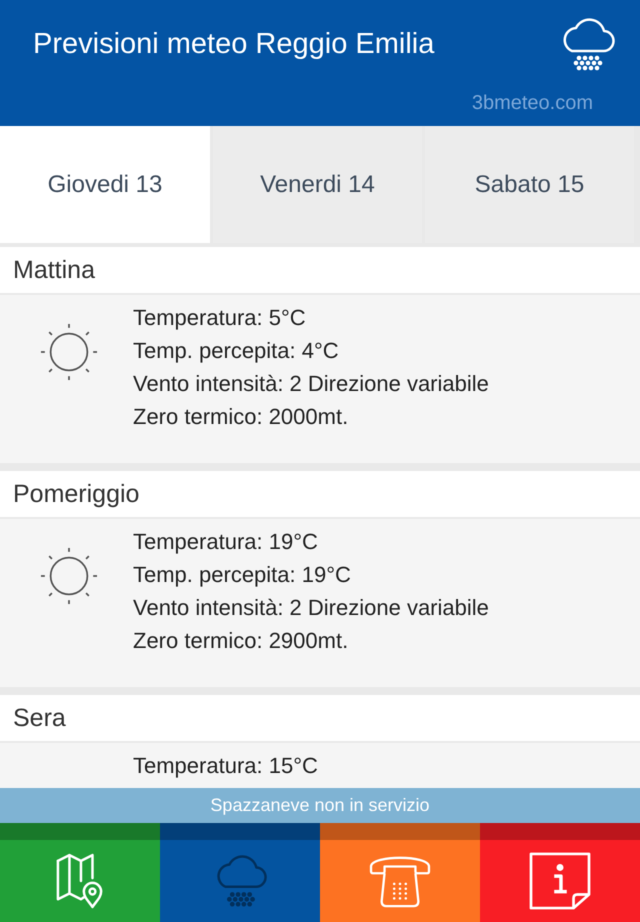 Image resolution: width=640 pixels, height=922 pixels. What do you see at coordinates (240, 417) in the screenshot?
I see `forecast-detail: Zero termico: 2000mt.` at bounding box center [240, 417].